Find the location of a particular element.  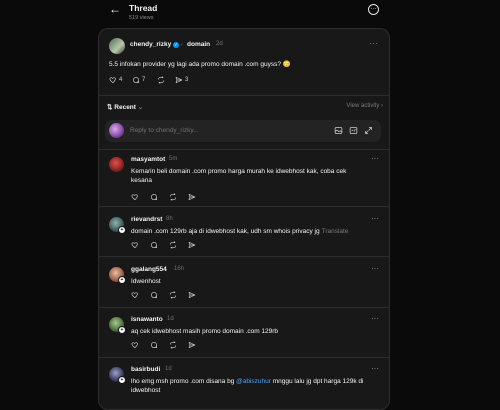

like-count: 4 is located at coordinates (121, 80).